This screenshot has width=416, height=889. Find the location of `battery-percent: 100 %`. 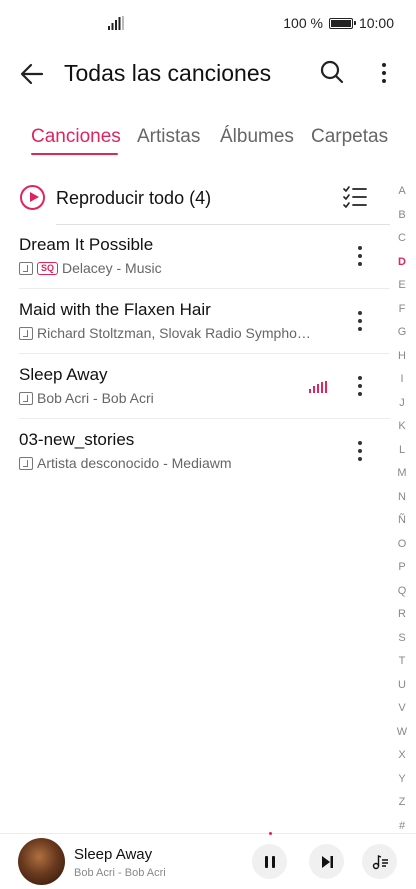

battery-percent: 100 % is located at coordinates (303, 23).